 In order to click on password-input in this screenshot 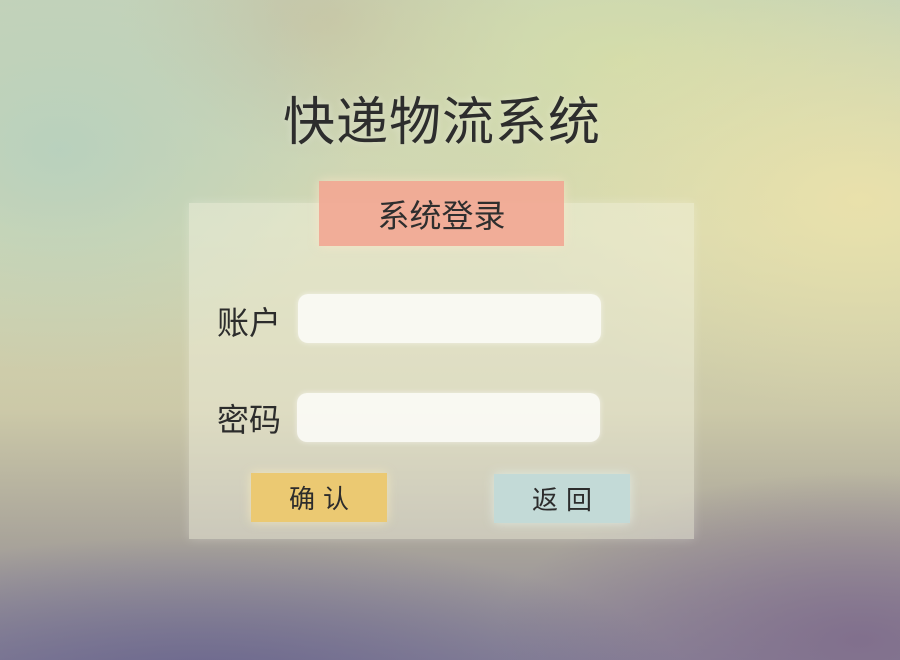, I will do `click(448, 417)`.